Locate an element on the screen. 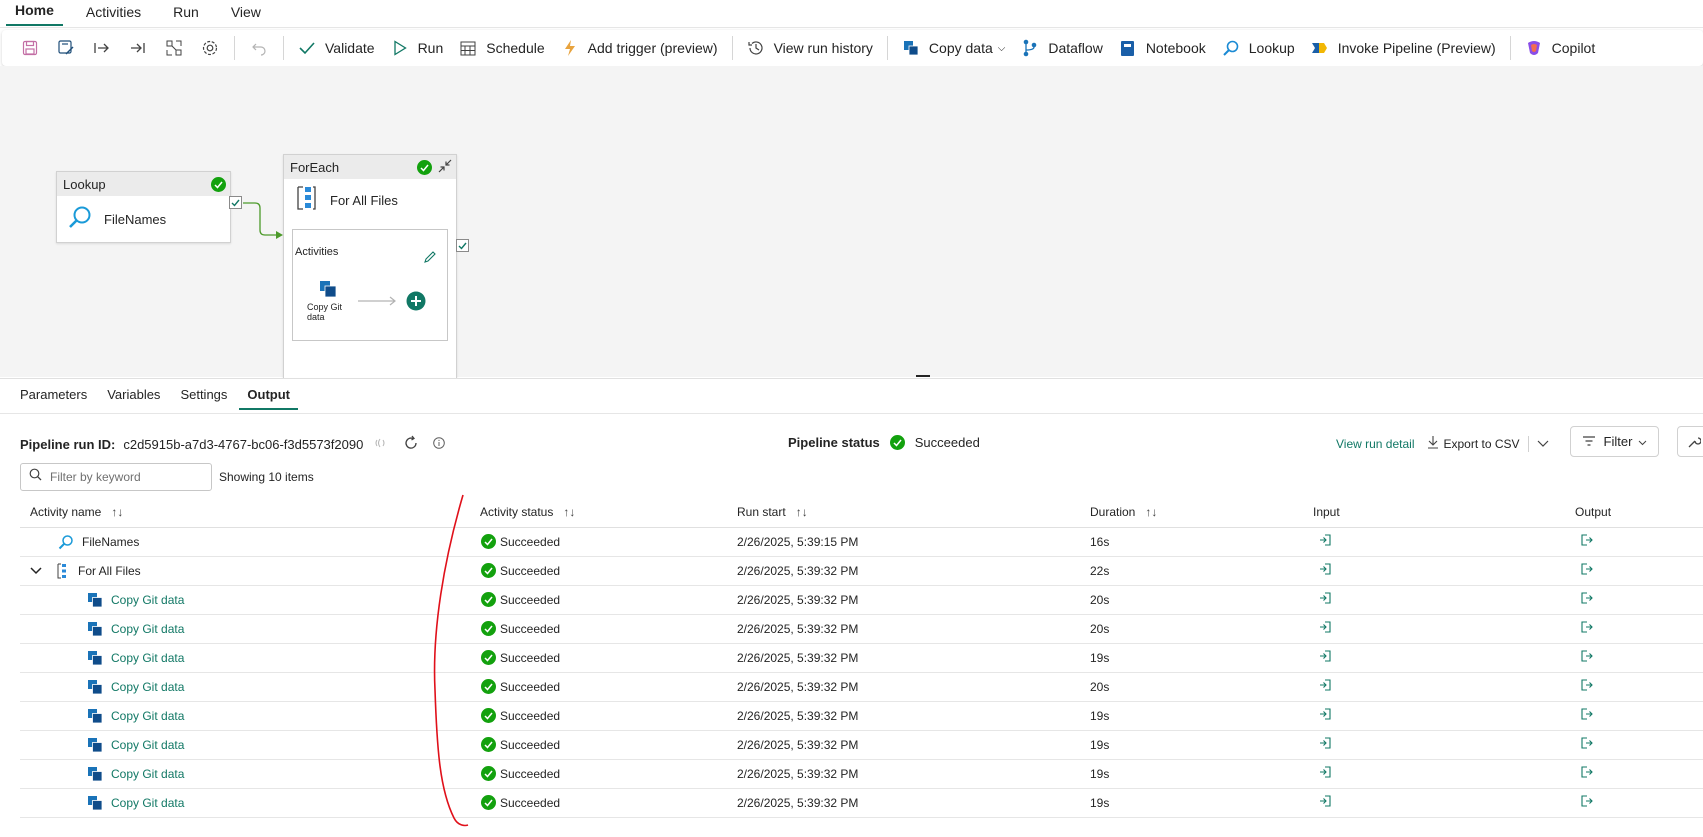 Image resolution: width=1703 pixels, height=837 pixels. step-into-icon is located at coordinates (102, 48).